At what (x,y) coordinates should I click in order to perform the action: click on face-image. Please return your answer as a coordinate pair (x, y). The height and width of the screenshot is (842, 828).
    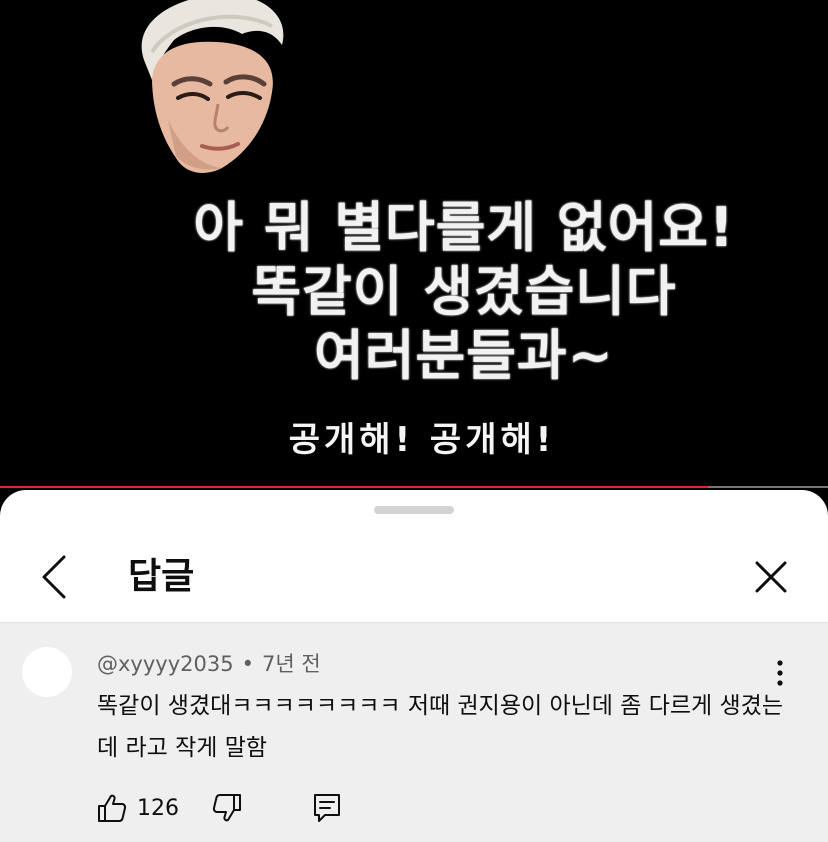
    Looking at the image, I should click on (212, 86).